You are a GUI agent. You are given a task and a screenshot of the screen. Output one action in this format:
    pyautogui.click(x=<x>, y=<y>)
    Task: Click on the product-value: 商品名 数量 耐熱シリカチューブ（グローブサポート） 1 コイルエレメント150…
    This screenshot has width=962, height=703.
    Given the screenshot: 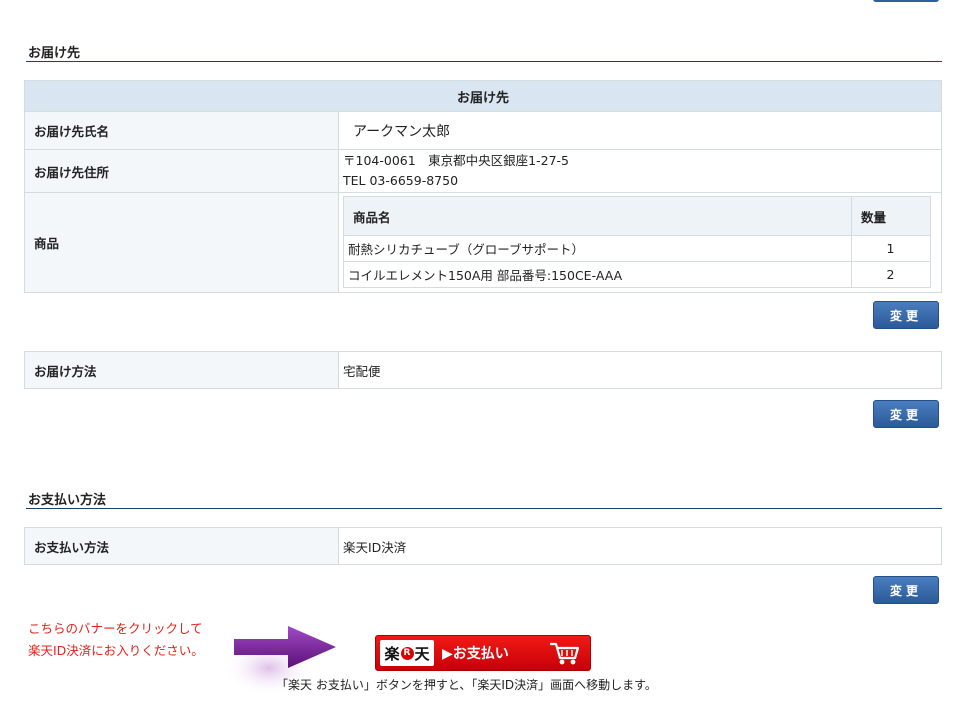 What is the action you would take?
    pyautogui.click(x=640, y=242)
    